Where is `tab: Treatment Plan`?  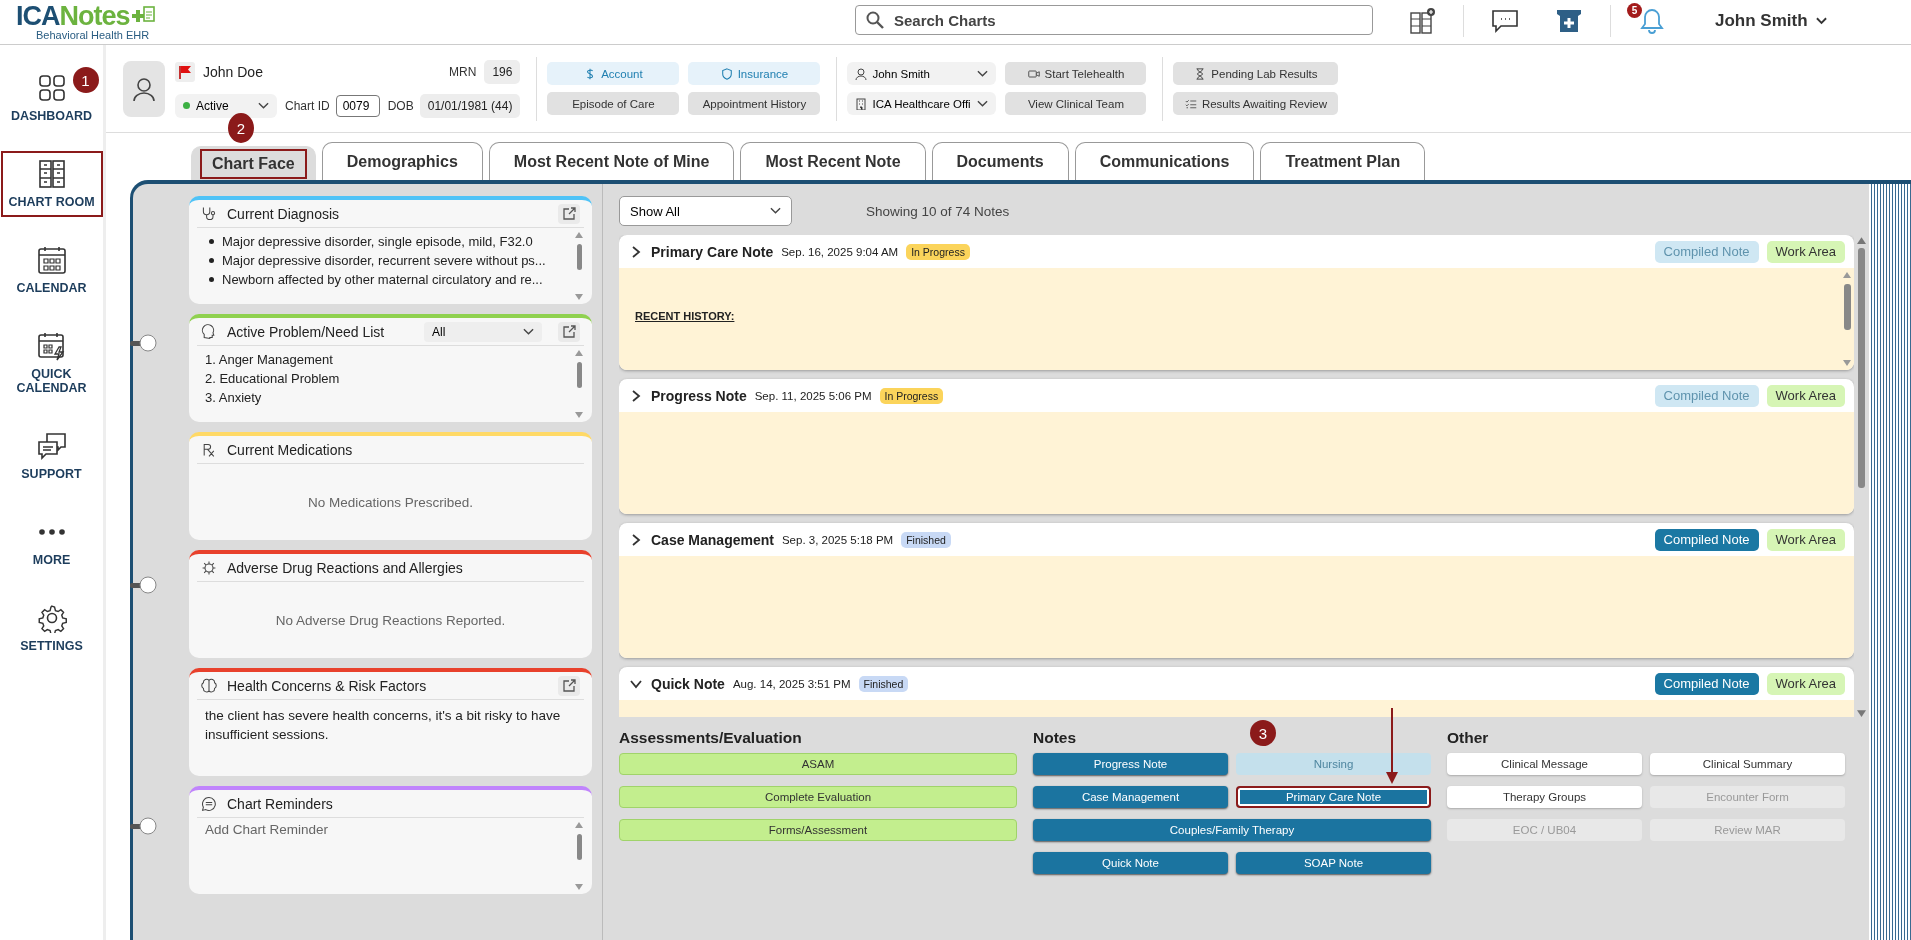
tab: Treatment Plan is located at coordinates (1343, 161).